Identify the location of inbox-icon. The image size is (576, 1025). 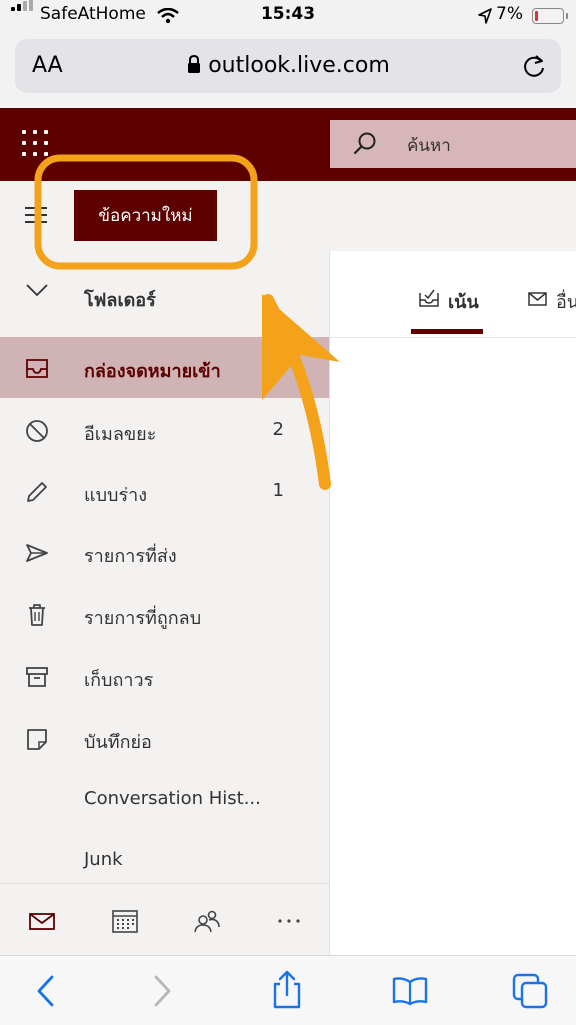
(37, 368).